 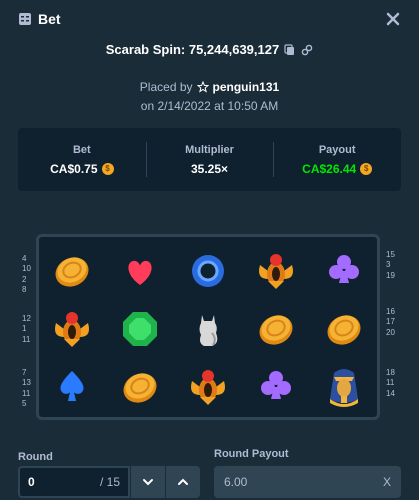 I want to click on stat-payout: Payout CA$26.44 $, so click(x=337, y=159).